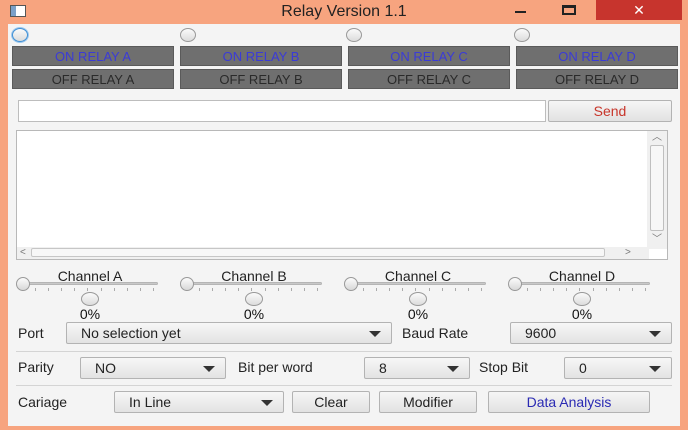 Image resolution: width=688 pixels, height=430 pixels. What do you see at coordinates (597, 56) in the screenshot?
I see `on-relay-d-button: ON RELAY D` at bounding box center [597, 56].